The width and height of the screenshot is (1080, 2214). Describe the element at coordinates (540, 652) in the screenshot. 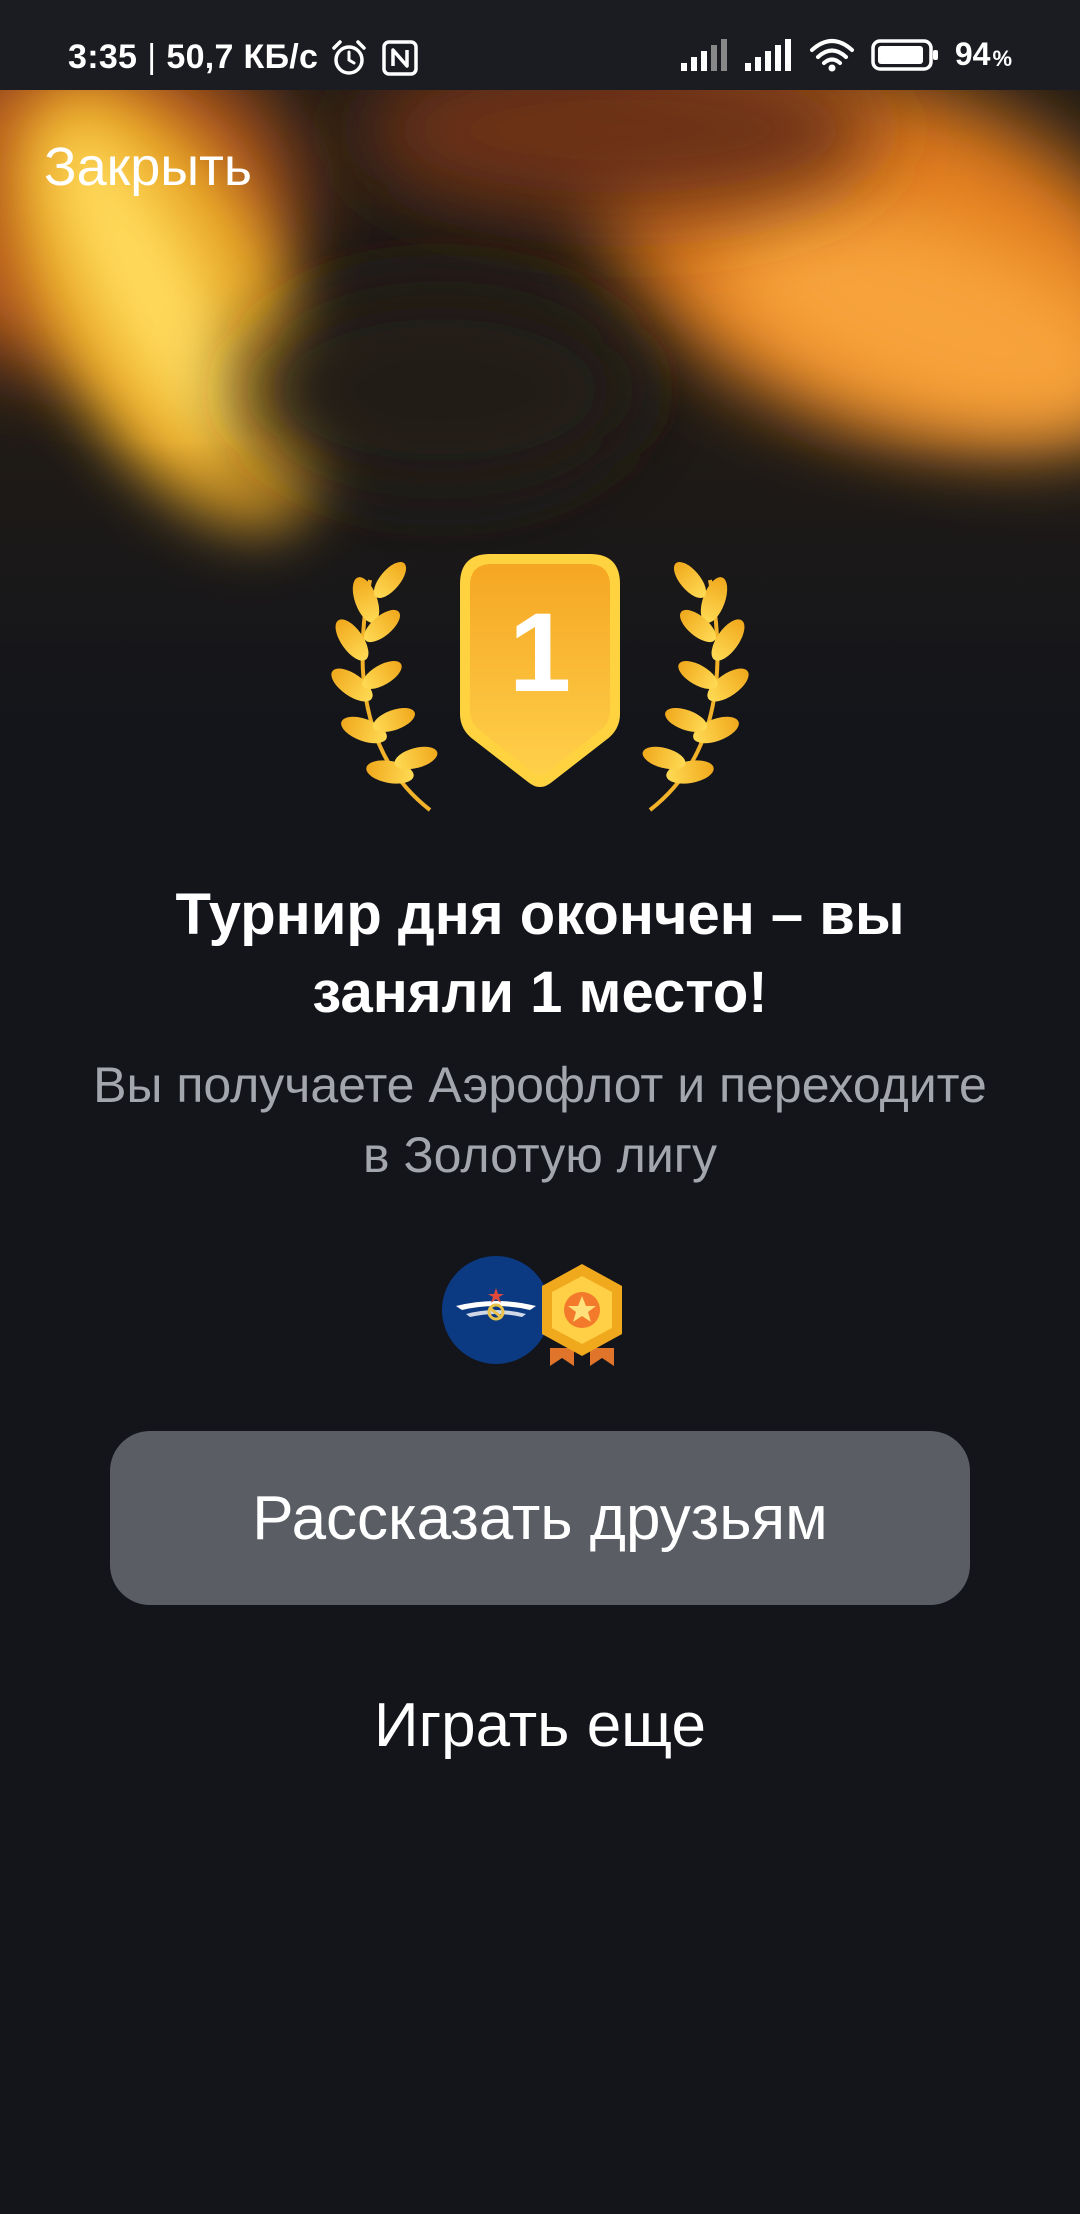

I see `place-number: 1` at that location.